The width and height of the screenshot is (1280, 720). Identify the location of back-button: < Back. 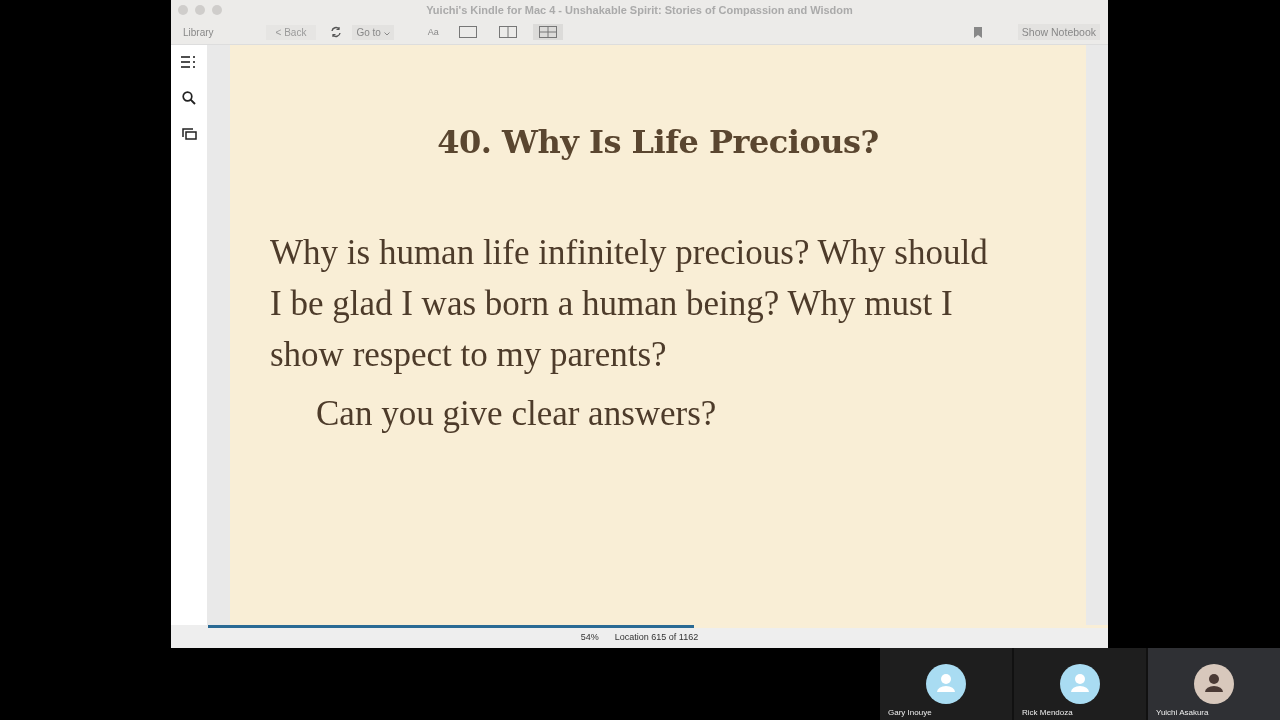
(291, 32).